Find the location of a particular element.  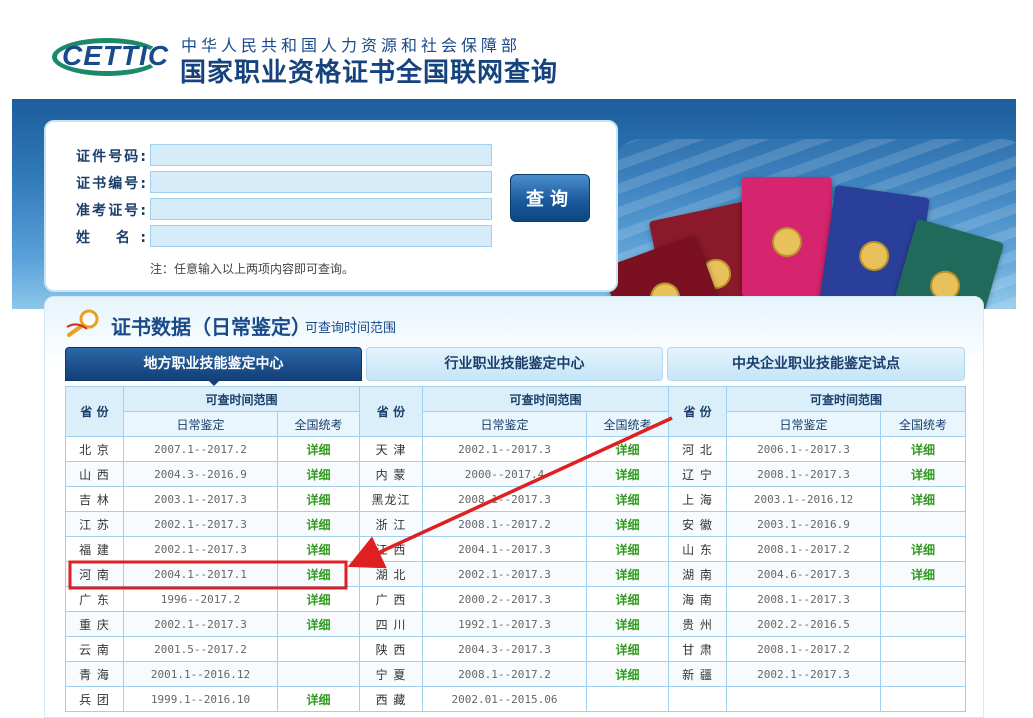

tab-local-center: 地方职业技能鉴定中心 is located at coordinates (213, 364).